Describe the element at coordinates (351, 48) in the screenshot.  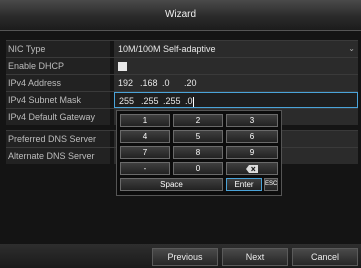
I see `chevron-down-icon: ⌄` at that location.